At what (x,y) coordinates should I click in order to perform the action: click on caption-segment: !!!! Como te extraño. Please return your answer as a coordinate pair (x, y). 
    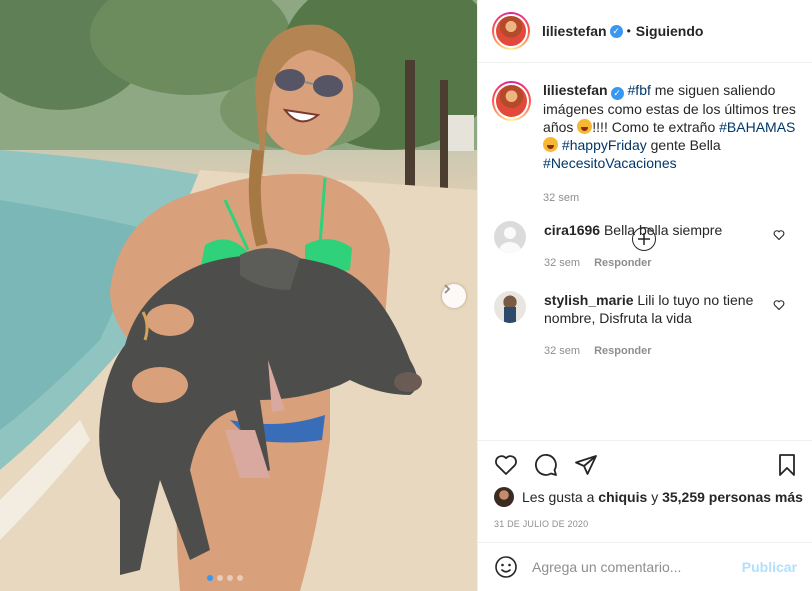
    Looking at the image, I should click on (656, 126).